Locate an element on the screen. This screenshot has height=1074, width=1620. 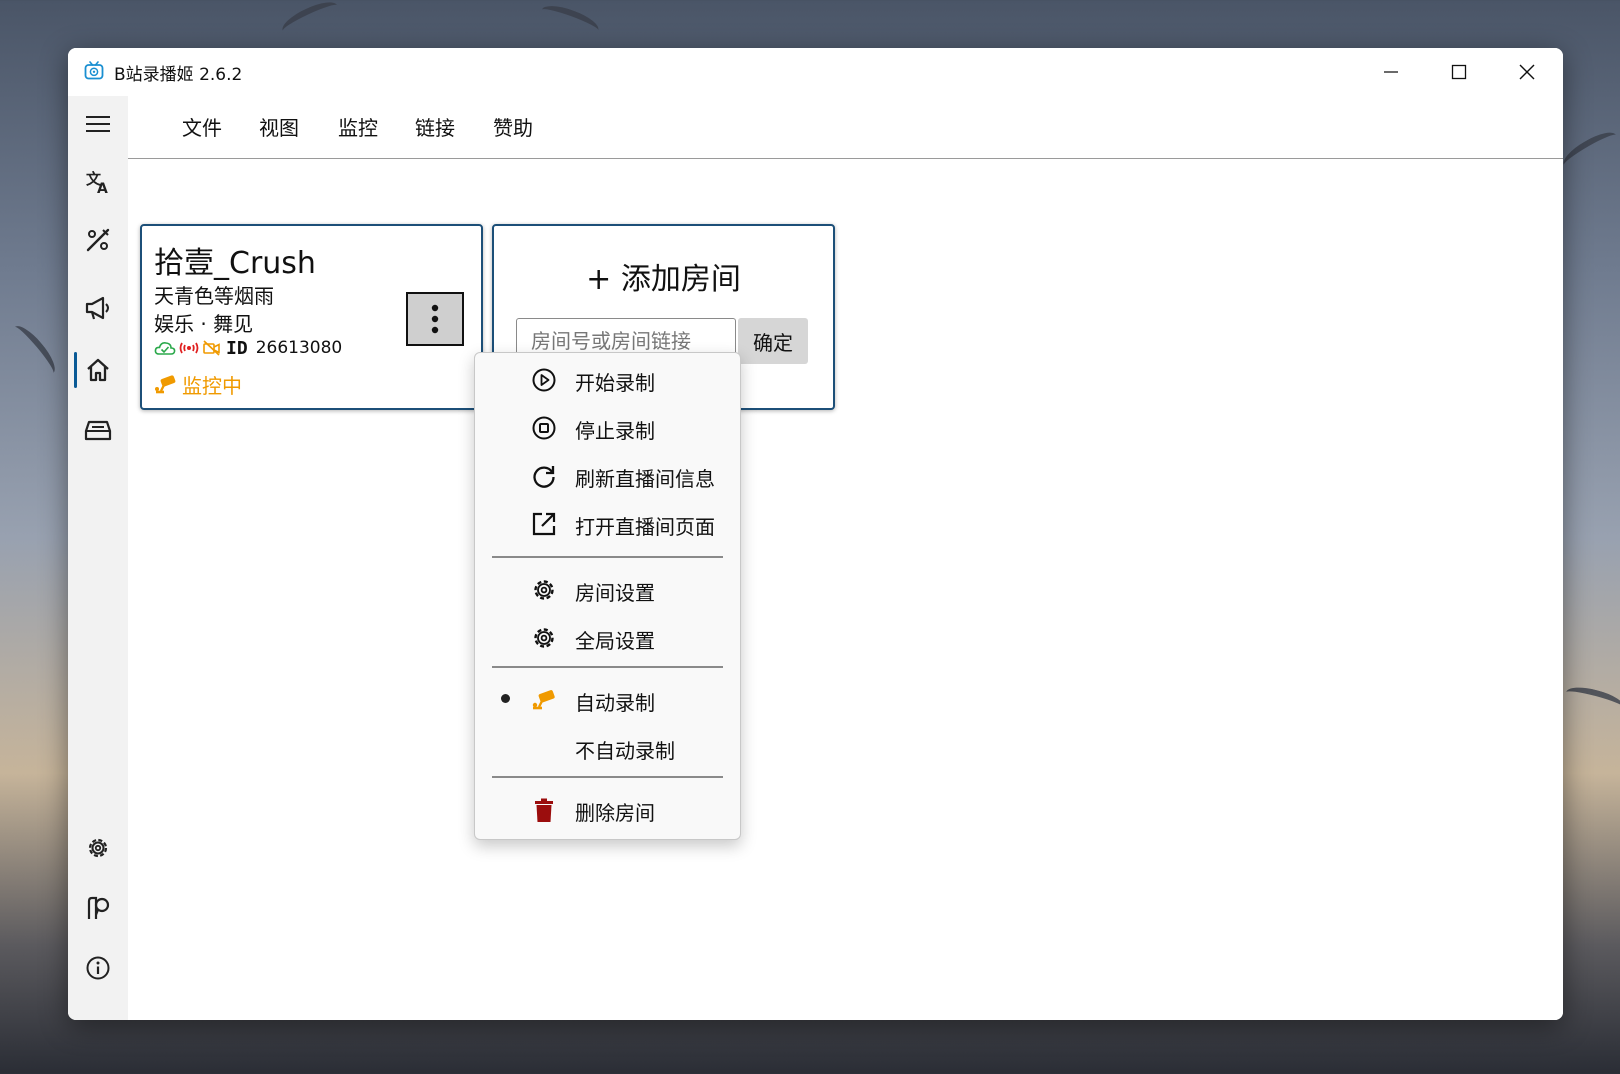
announcement-button is located at coordinates (98, 308).